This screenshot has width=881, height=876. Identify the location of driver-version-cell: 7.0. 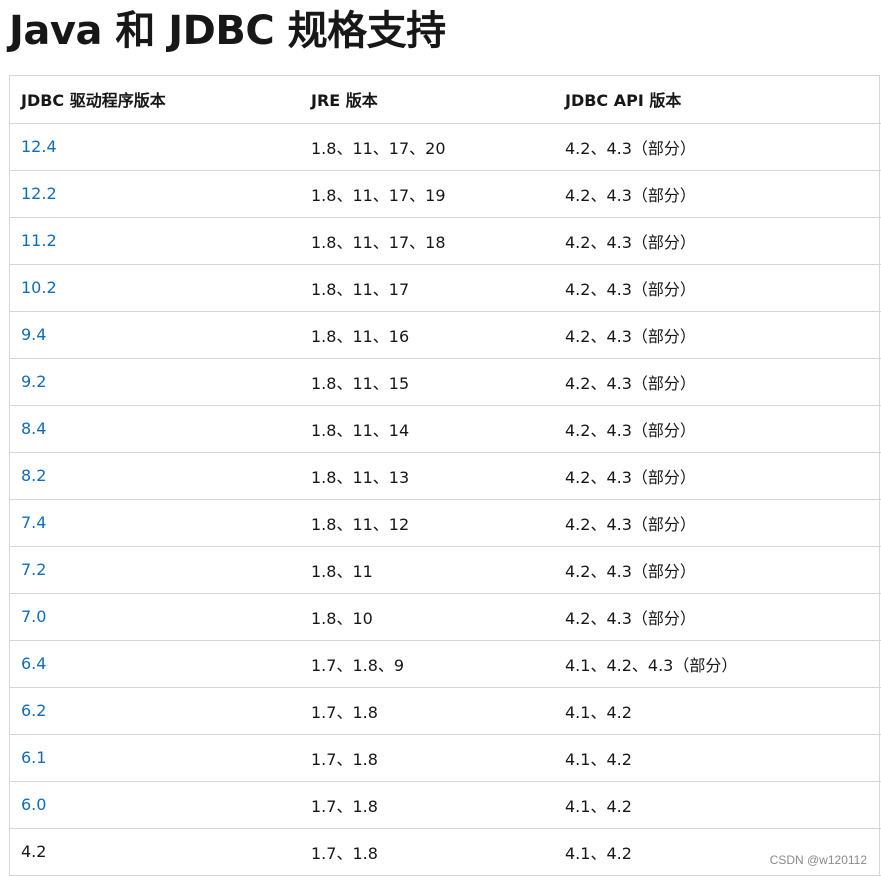
(155, 617).